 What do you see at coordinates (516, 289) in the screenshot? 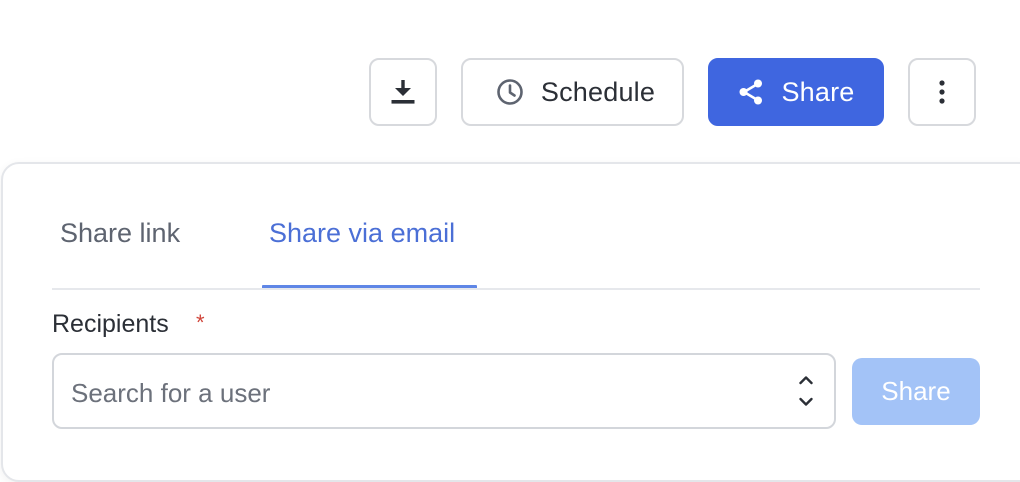
I see `tabs-divider` at bounding box center [516, 289].